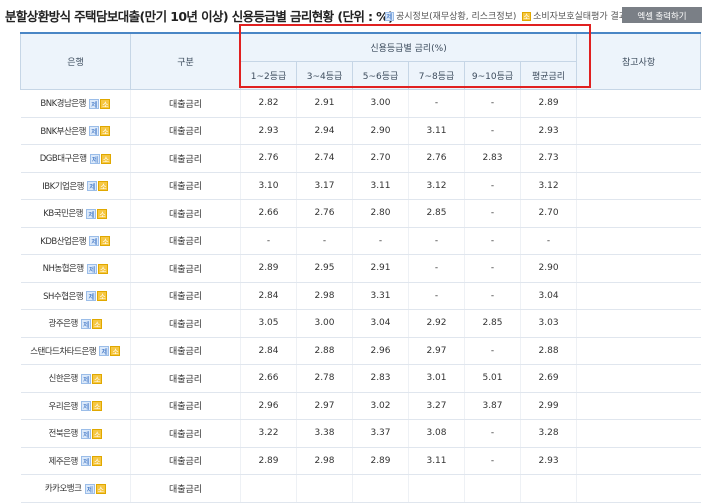 Image resolution: width=703 pixels, height=503 pixels. What do you see at coordinates (360, 296) in the screenshot?
I see `table-row: SH수협은행 제 소 대출금리 2.84 2.98 3.31- -3.04` at bounding box center [360, 296].